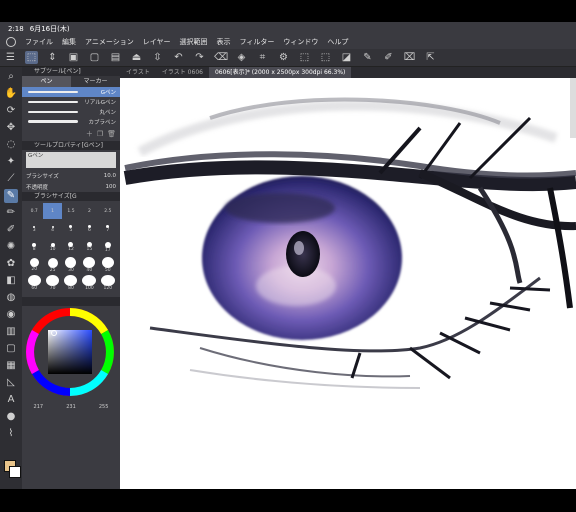 The width and height of the screenshot is (576, 512). I want to click on size-cell: 2, so click(89, 211).